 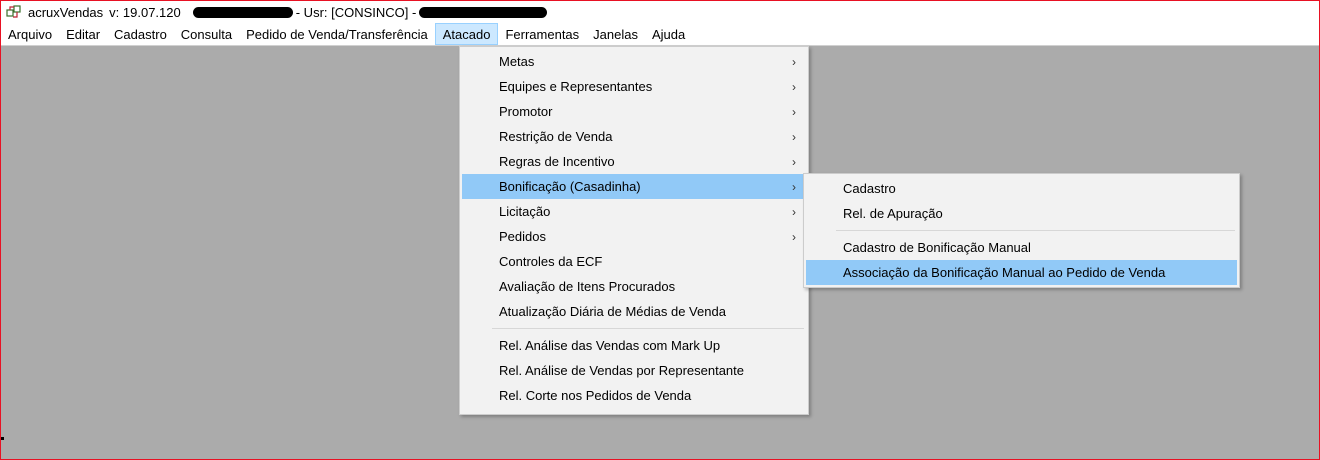 I want to click on submenu-item-cadastro: Cadastro, so click(x=1021, y=188).